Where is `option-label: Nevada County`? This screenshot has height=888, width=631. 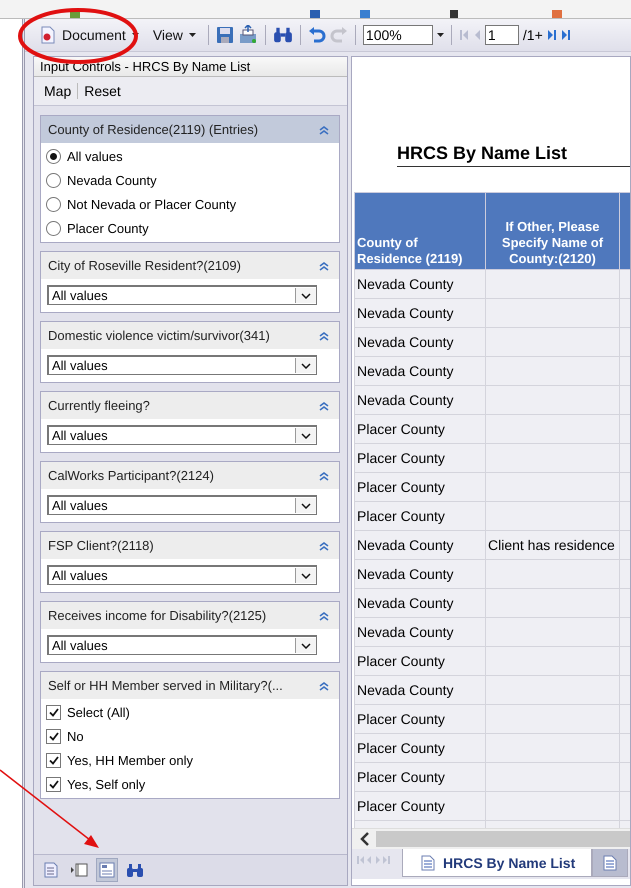 option-label: Nevada County is located at coordinates (112, 180).